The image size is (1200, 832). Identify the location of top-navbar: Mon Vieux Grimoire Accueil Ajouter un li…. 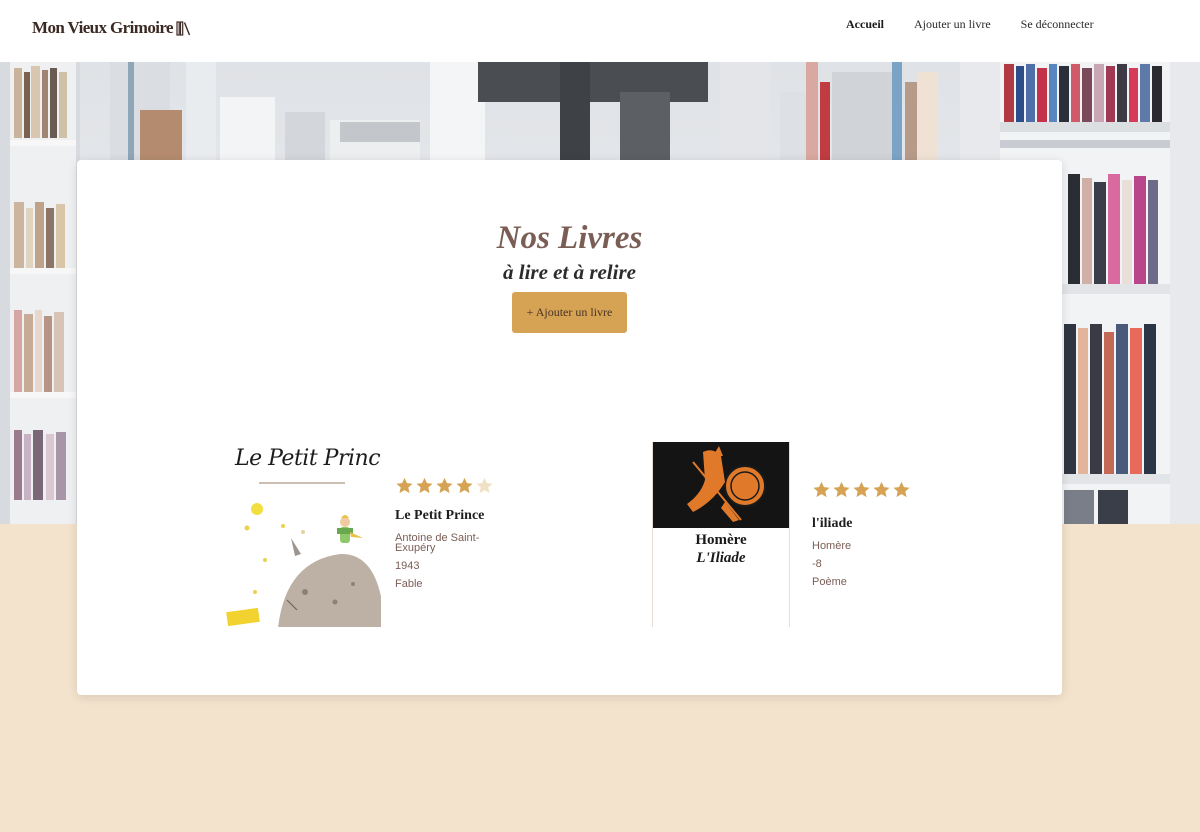
(600, 31).